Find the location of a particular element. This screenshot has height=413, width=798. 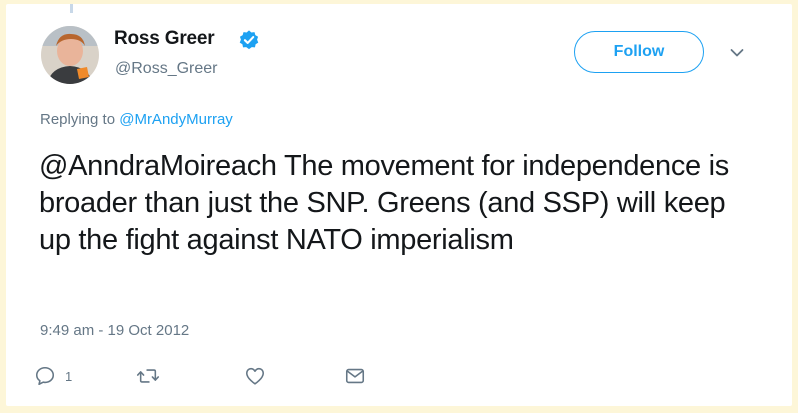

envelope-icon is located at coordinates (355, 376).